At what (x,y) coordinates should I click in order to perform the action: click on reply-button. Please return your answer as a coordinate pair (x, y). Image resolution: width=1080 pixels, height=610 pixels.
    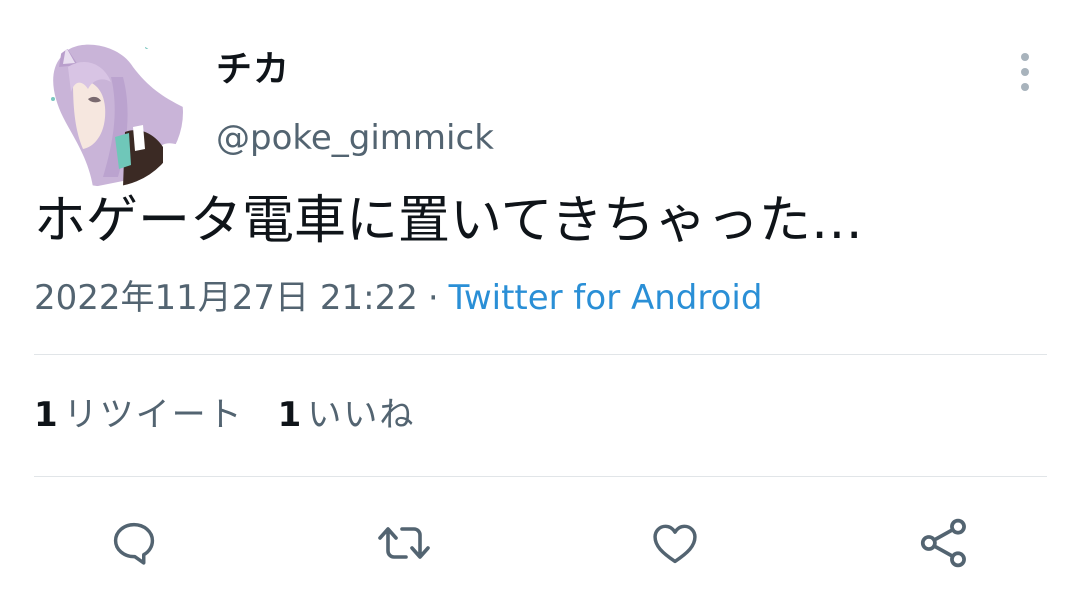
    Looking at the image, I should click on (134, 543).